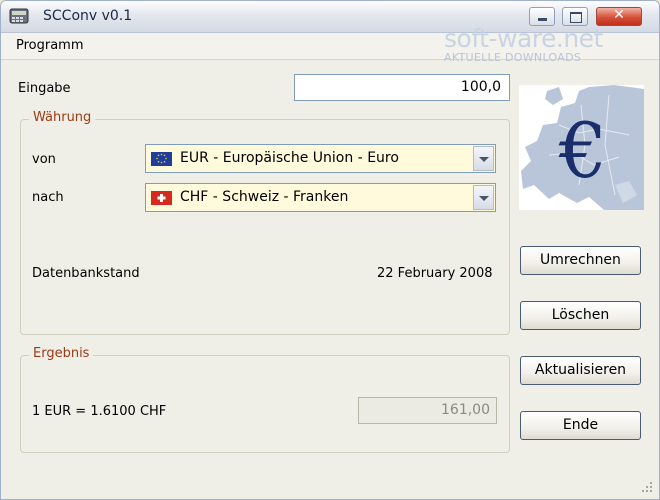  What do you see at coordinates (88, 16) in the screenshot?
I see `window-title: SCConv v0.1` at bounding box center [88, 16].